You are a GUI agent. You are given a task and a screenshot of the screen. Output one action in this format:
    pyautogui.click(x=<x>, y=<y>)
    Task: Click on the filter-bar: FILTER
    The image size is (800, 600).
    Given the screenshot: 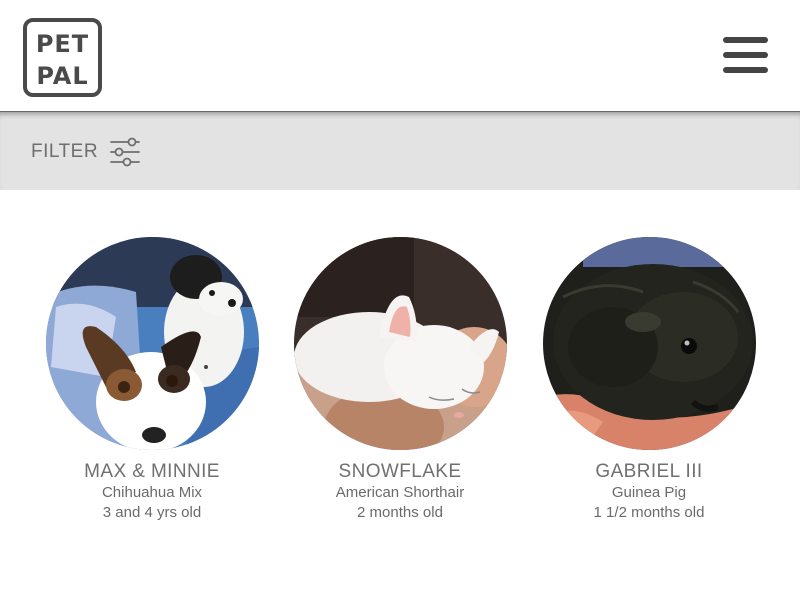 What is the action you would take?
    pyautogui.click(x=400, y=151)
    